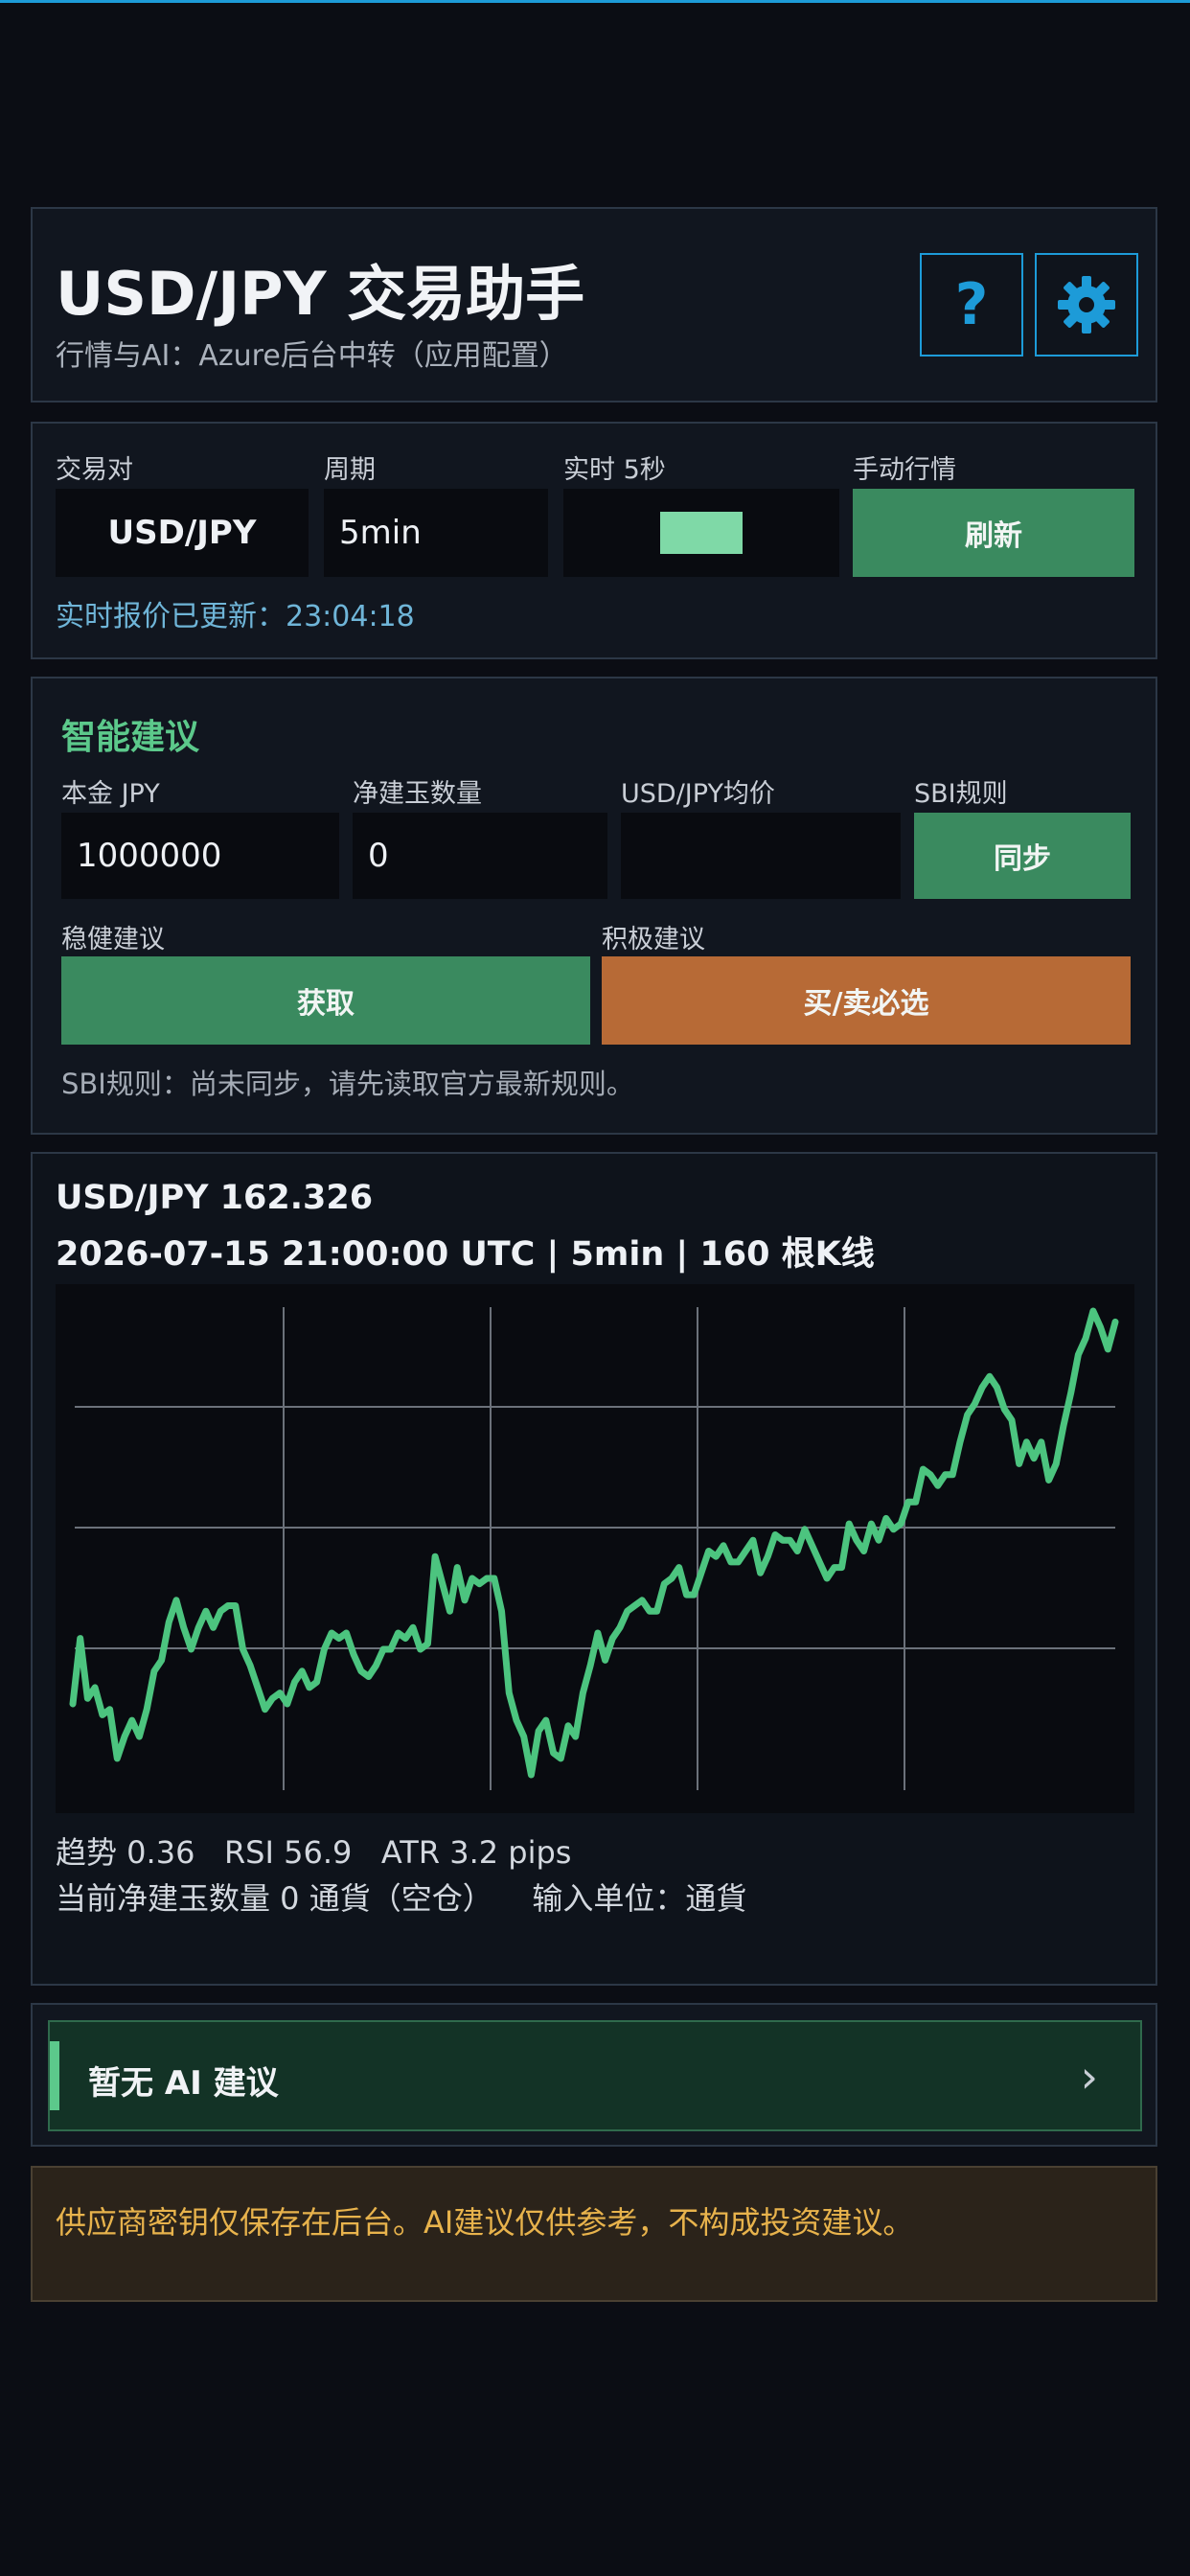  Describe the element at coordinates (594, 304) in the screenshot. I see `header-card: USD/JPY 交易助手 行情与AI：Azure后台中转（应用配置） ?` at that location.